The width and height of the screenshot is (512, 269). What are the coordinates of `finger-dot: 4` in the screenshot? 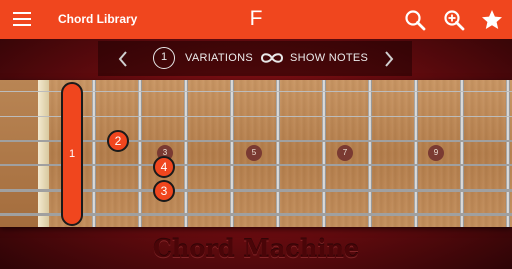 It's located at (164, 167).